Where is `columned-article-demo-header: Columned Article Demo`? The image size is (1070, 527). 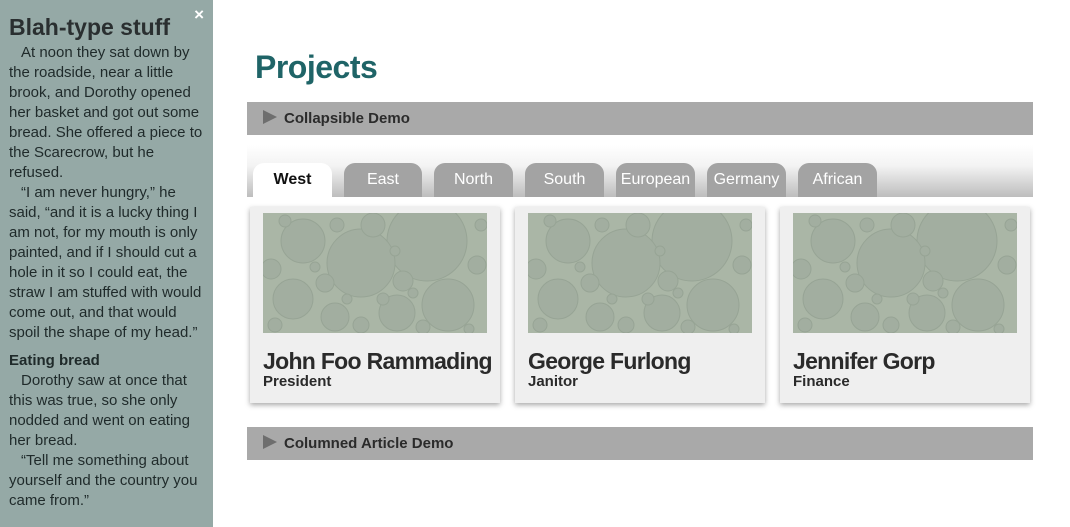 columned-article-demo-header: Columned Article Demo is located at coordinates (640, 443).